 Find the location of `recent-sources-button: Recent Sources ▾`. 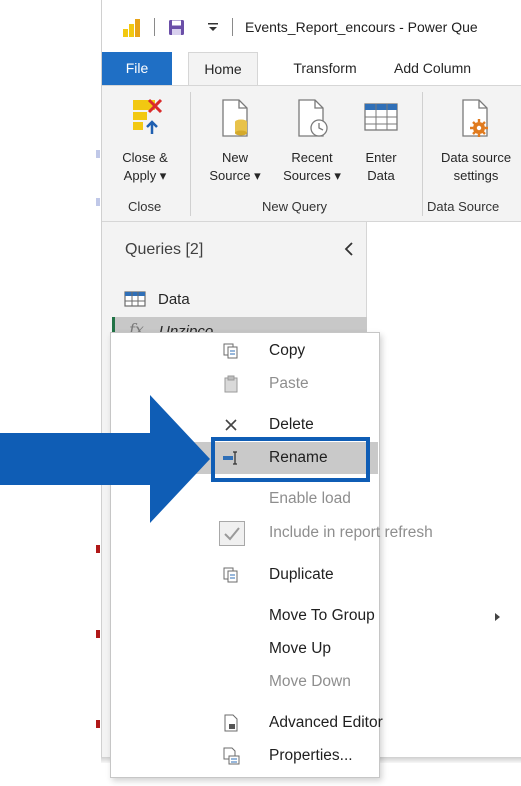

recent-sources-button: Recent Sources ▾ is located at coordinates (312, 141).